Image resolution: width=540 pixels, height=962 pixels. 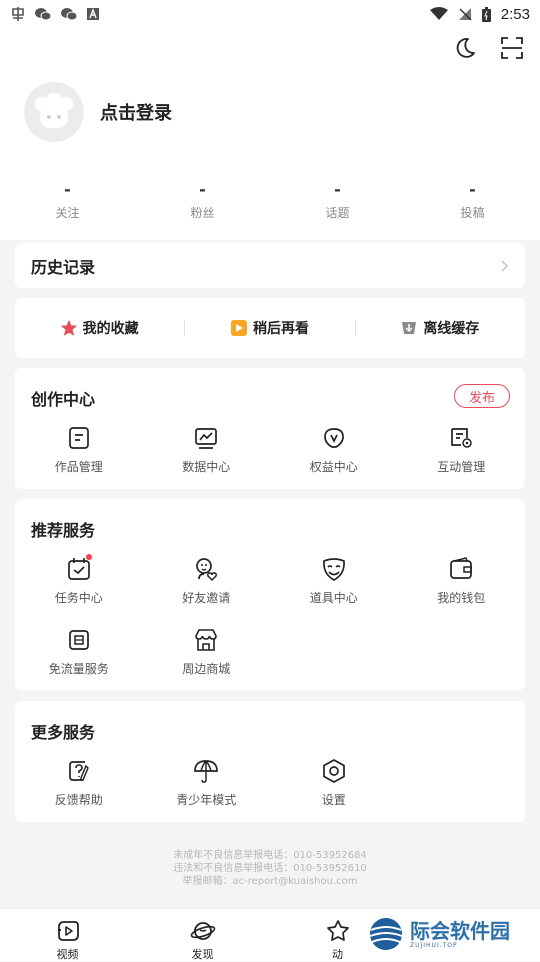 What do you see at coordinates (78, 771) in the screenshot?
I see `feedback-icon` at bounding box center [78, 771].